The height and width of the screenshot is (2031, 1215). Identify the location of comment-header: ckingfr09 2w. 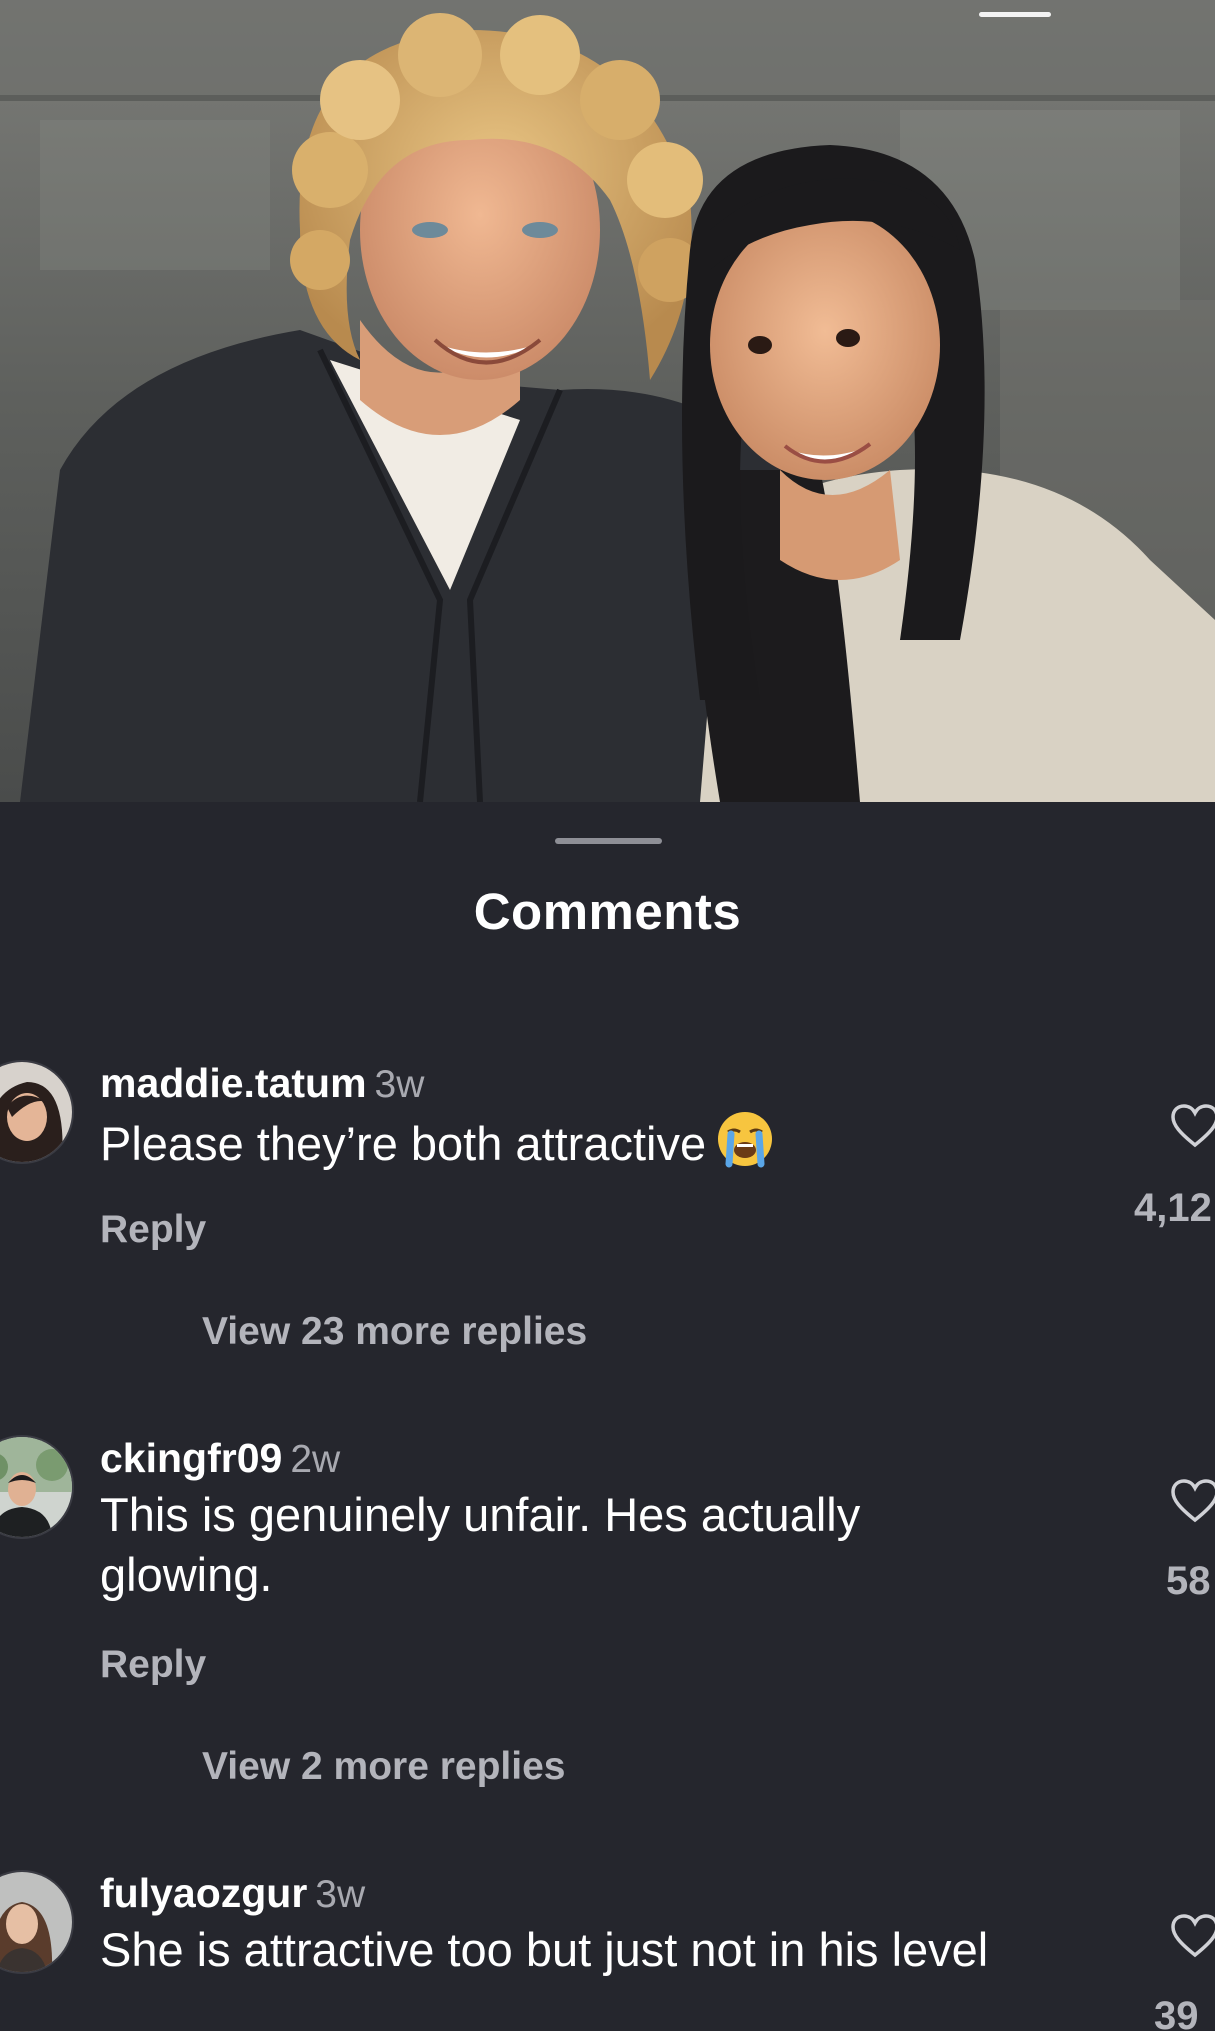
(220, 1458).